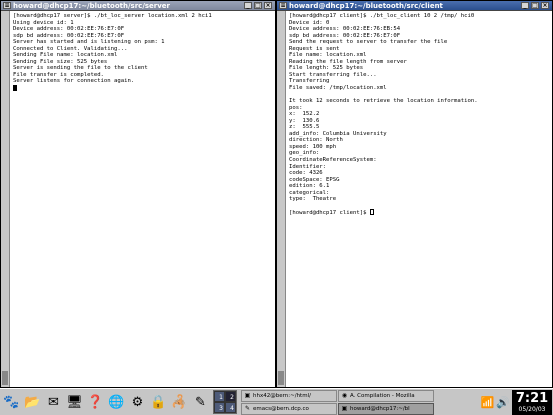 This screenshot has width=553, height=415. What do you see at coordinates (230, 407) in the screenshot?
I see `workspace-4: 4` at bounding box center [230, 407].